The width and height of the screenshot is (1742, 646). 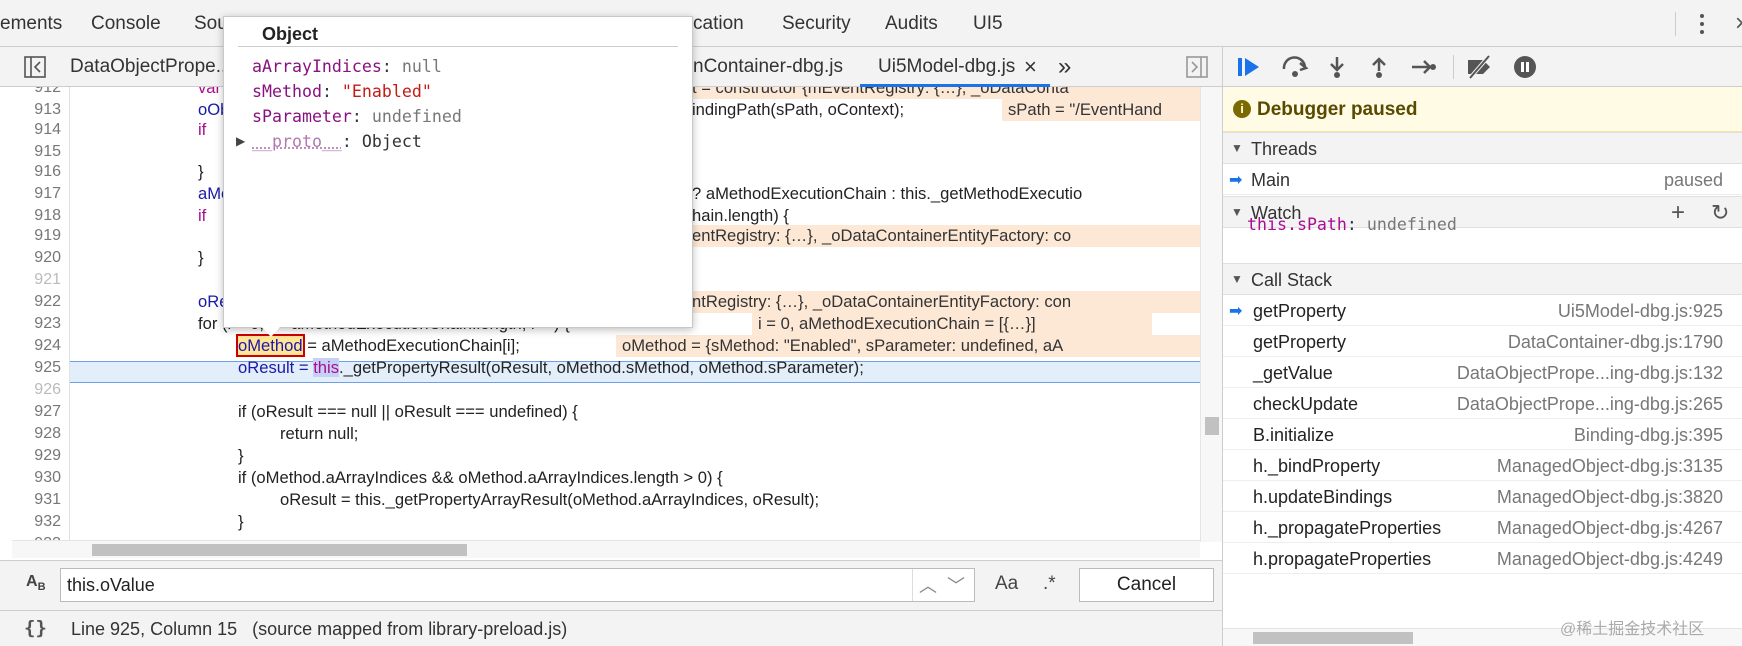 I want to click on file-tab-ui5model: Ui5Model-dbg.js, so click(x=946, y=67).